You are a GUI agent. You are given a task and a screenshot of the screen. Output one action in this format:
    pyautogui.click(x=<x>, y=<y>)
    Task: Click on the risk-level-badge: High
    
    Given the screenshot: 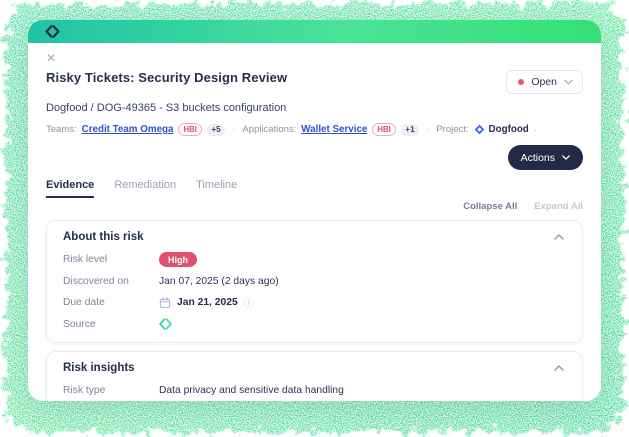 What is the action you would take?
    pyautogui.click(x=178, y=259)
    